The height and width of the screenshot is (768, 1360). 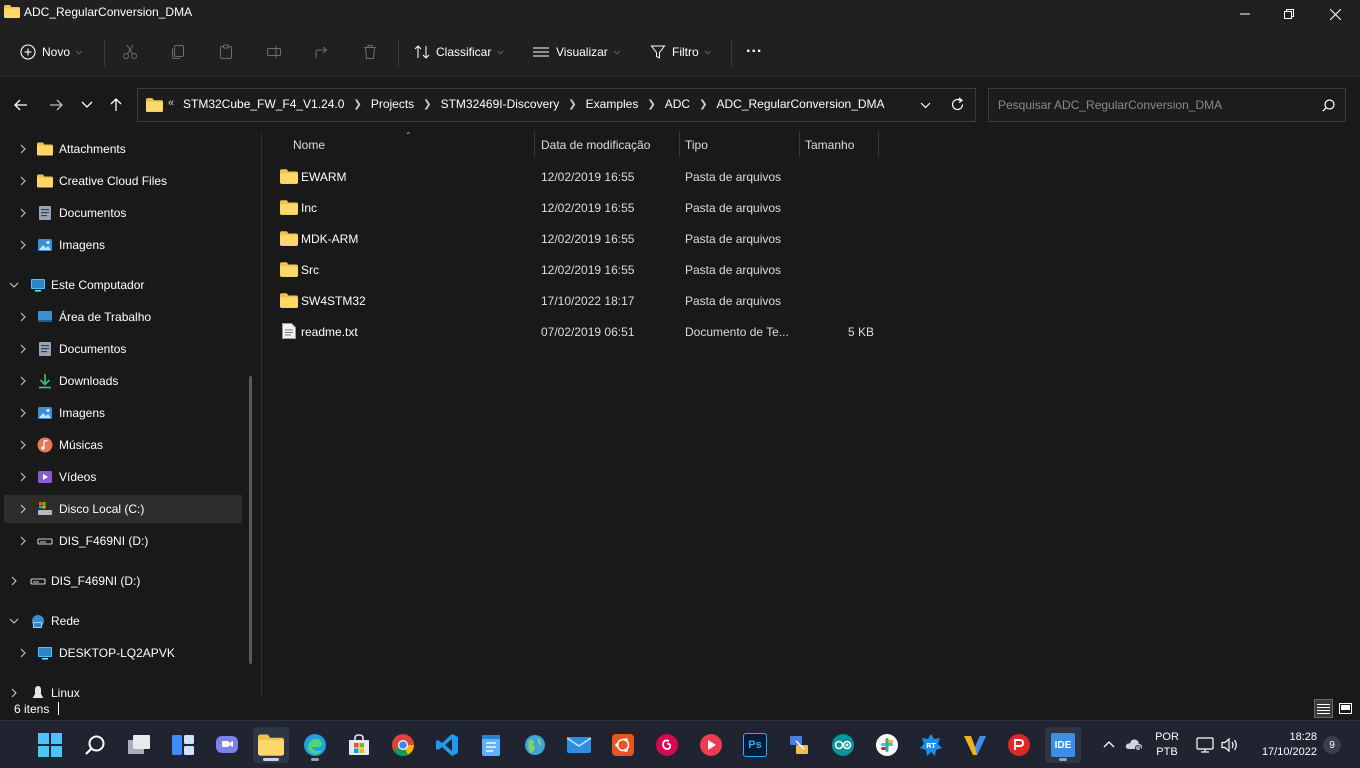 What do you see at coordinates (1323, 708) in the screenshot?
I see `details-view-button` at bounding box center [1323, 708].